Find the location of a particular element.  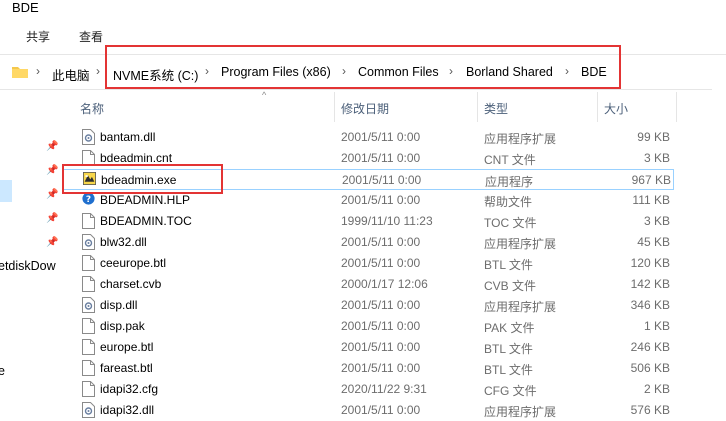

column-size: 大小 is located at coordinates (616, 108).